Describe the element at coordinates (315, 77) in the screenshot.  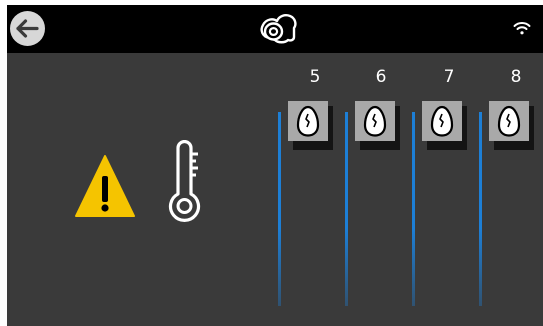
I see `column-number: 5` at that location.